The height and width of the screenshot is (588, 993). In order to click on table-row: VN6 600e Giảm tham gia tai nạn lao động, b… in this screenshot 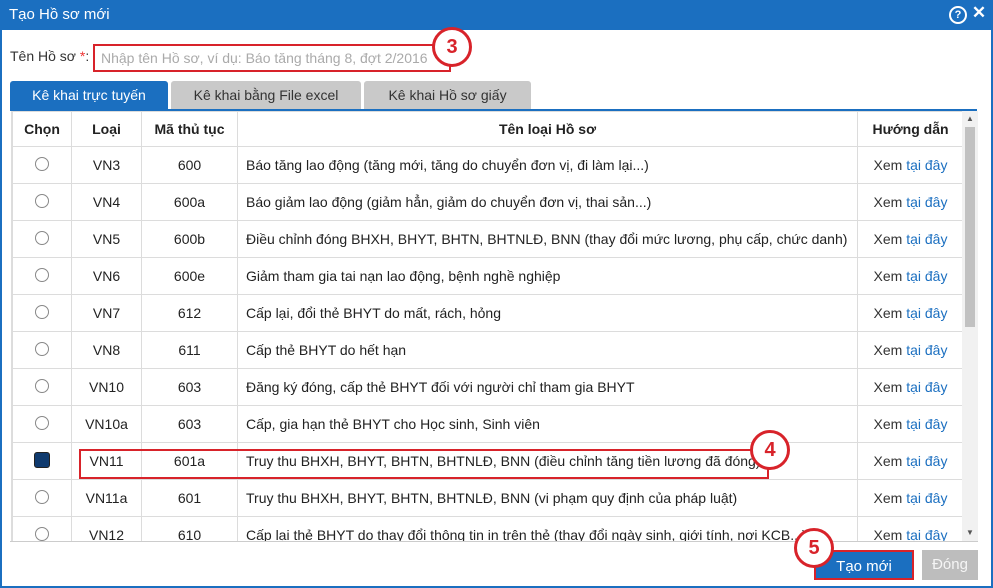, I will do `click(487, 276)`.